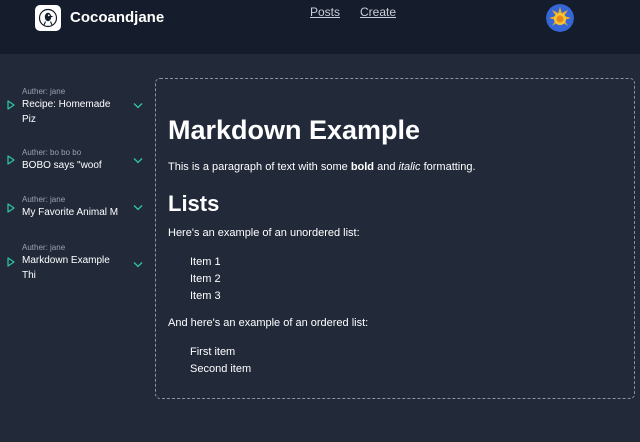 Image resolution: width=640 pixels, height=442 pixels. What do you see at coordinates (72, 165) in the screenshot?
I see `post-title: BOBO says "woof` at bounding box center [72, 165].